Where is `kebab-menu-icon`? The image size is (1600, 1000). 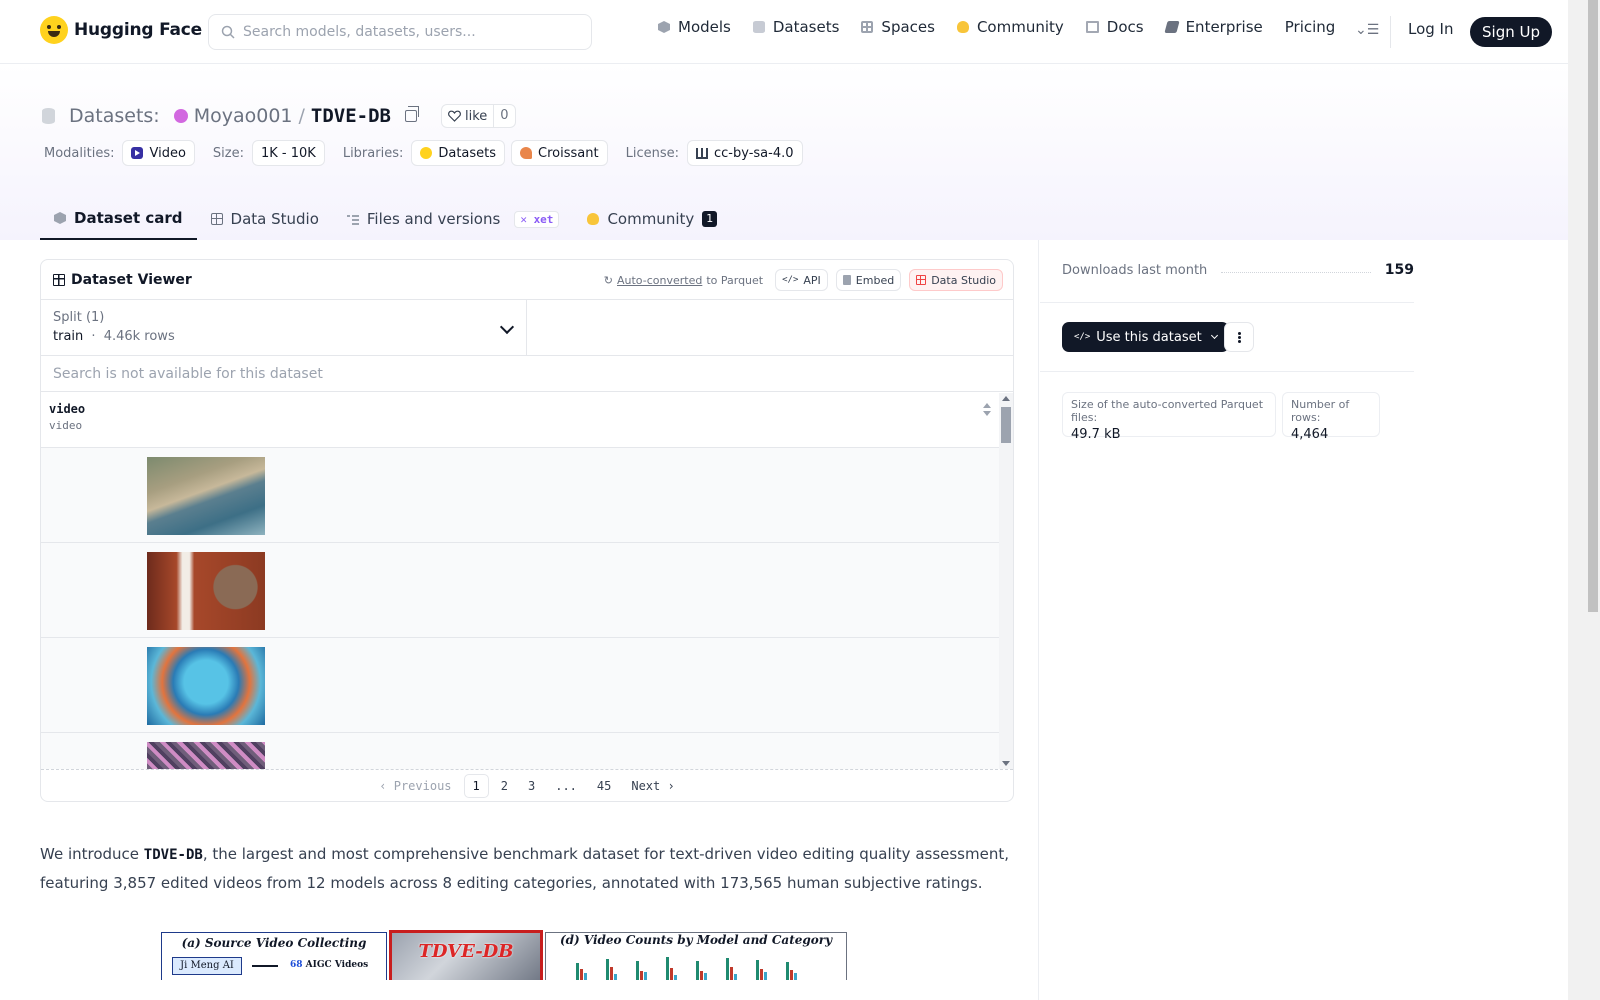 kebab-menu-icon is located at coordinates (1239, 337).